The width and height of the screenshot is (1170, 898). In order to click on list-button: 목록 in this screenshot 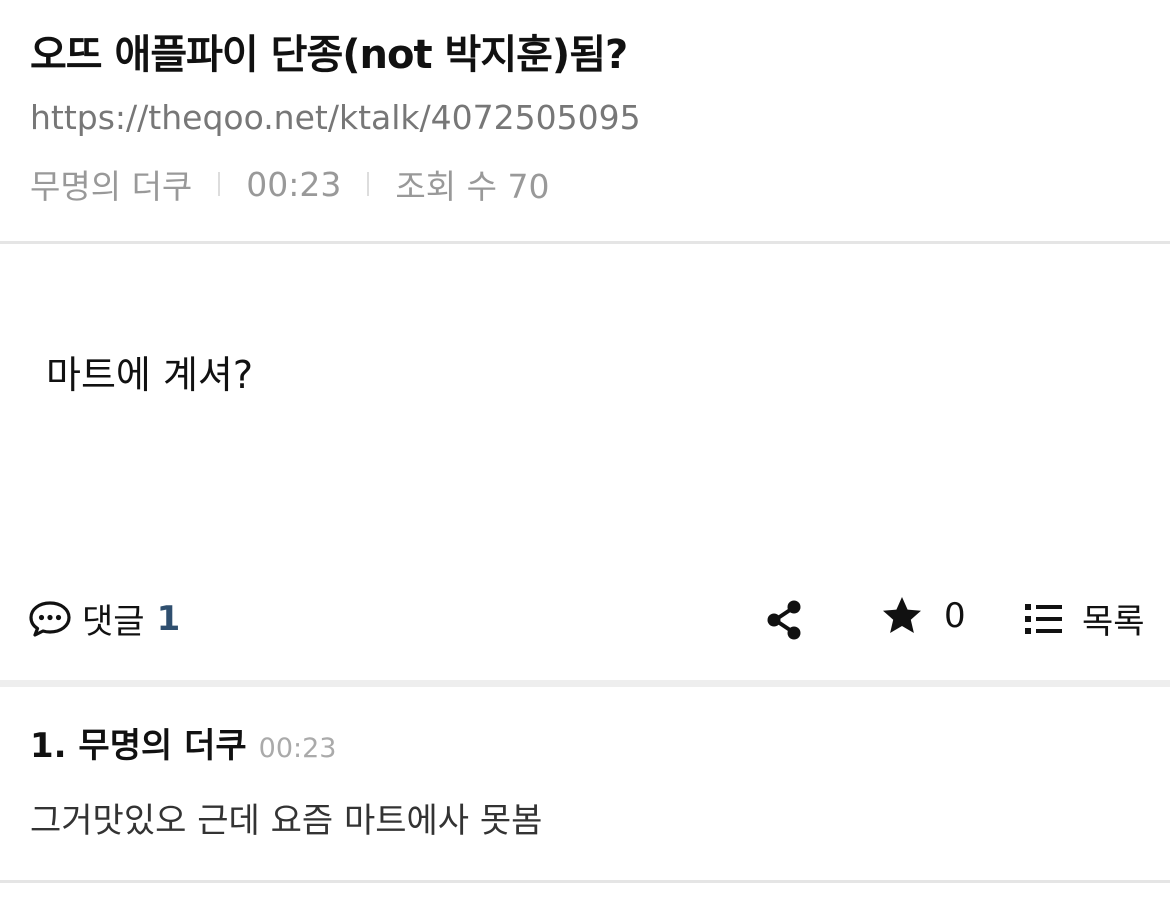, I will do `click(1084, 618)`.